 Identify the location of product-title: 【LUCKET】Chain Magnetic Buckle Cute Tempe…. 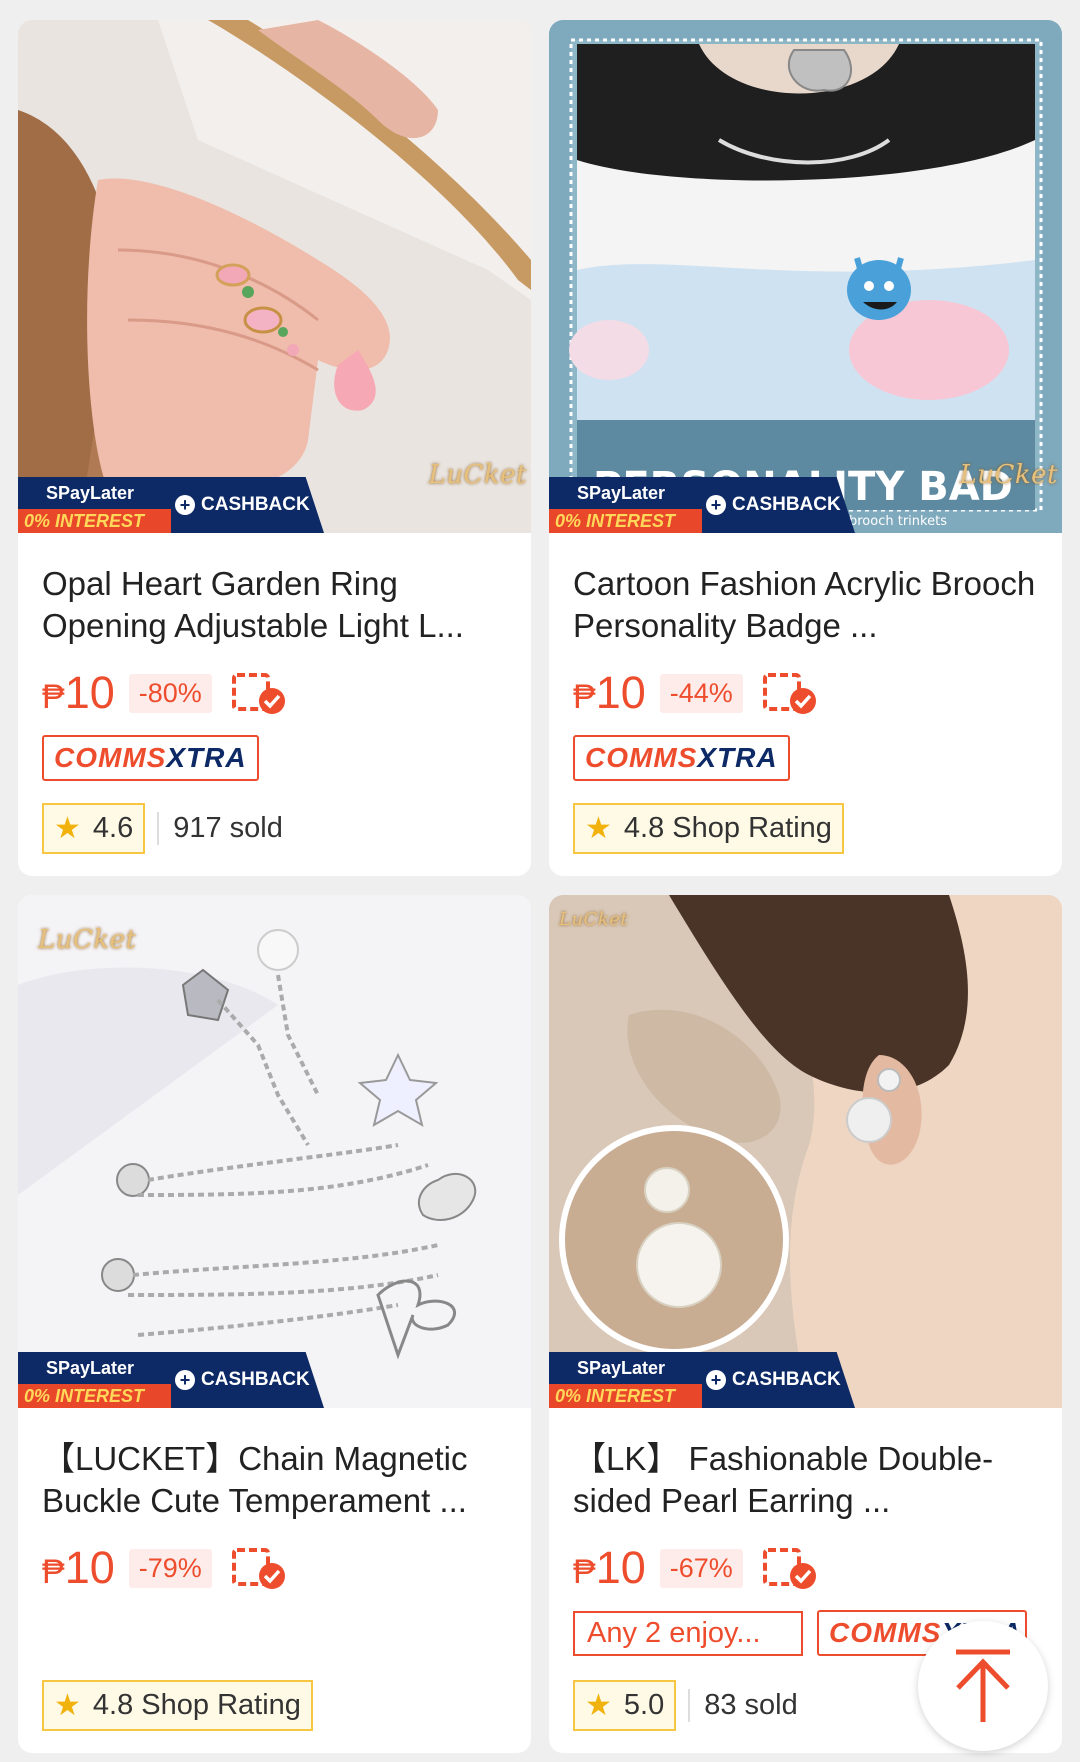
(274, 1480).